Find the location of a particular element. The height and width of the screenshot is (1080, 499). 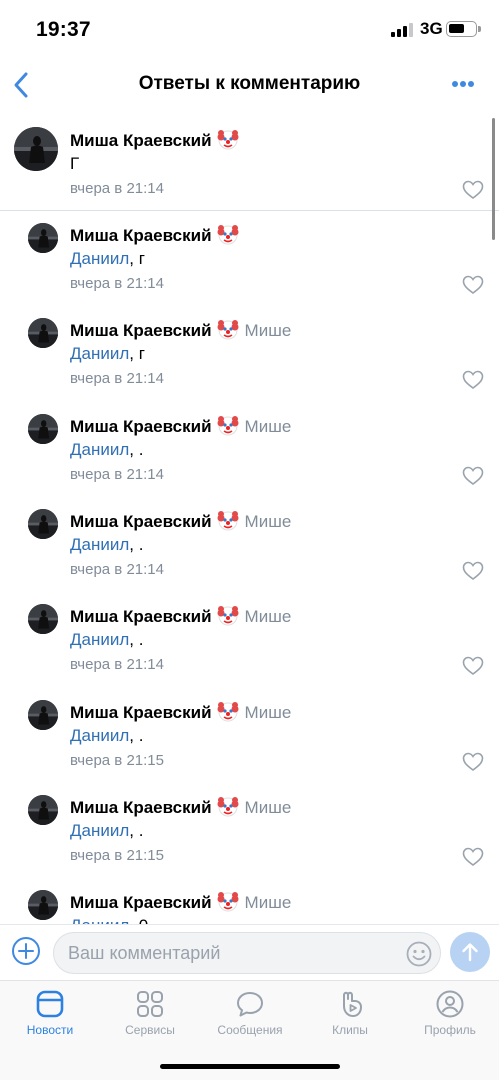

send-arrow-up-icon is located at coordinates (470, 952).